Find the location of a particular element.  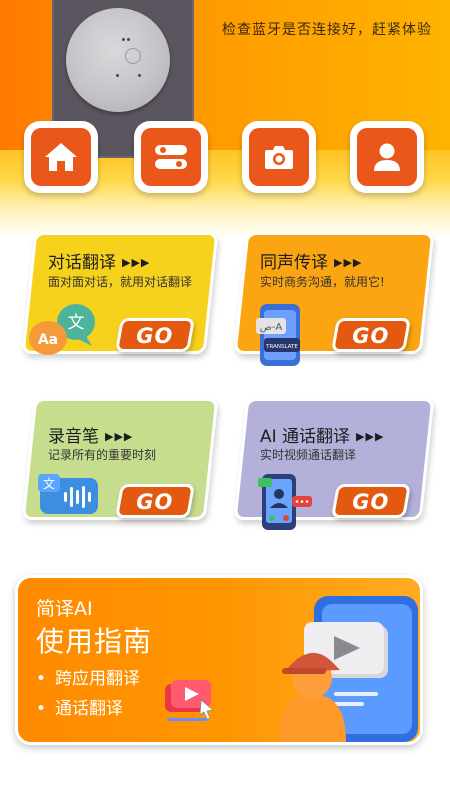

dialog-go-button: GO is located at coordinates (155, 335).